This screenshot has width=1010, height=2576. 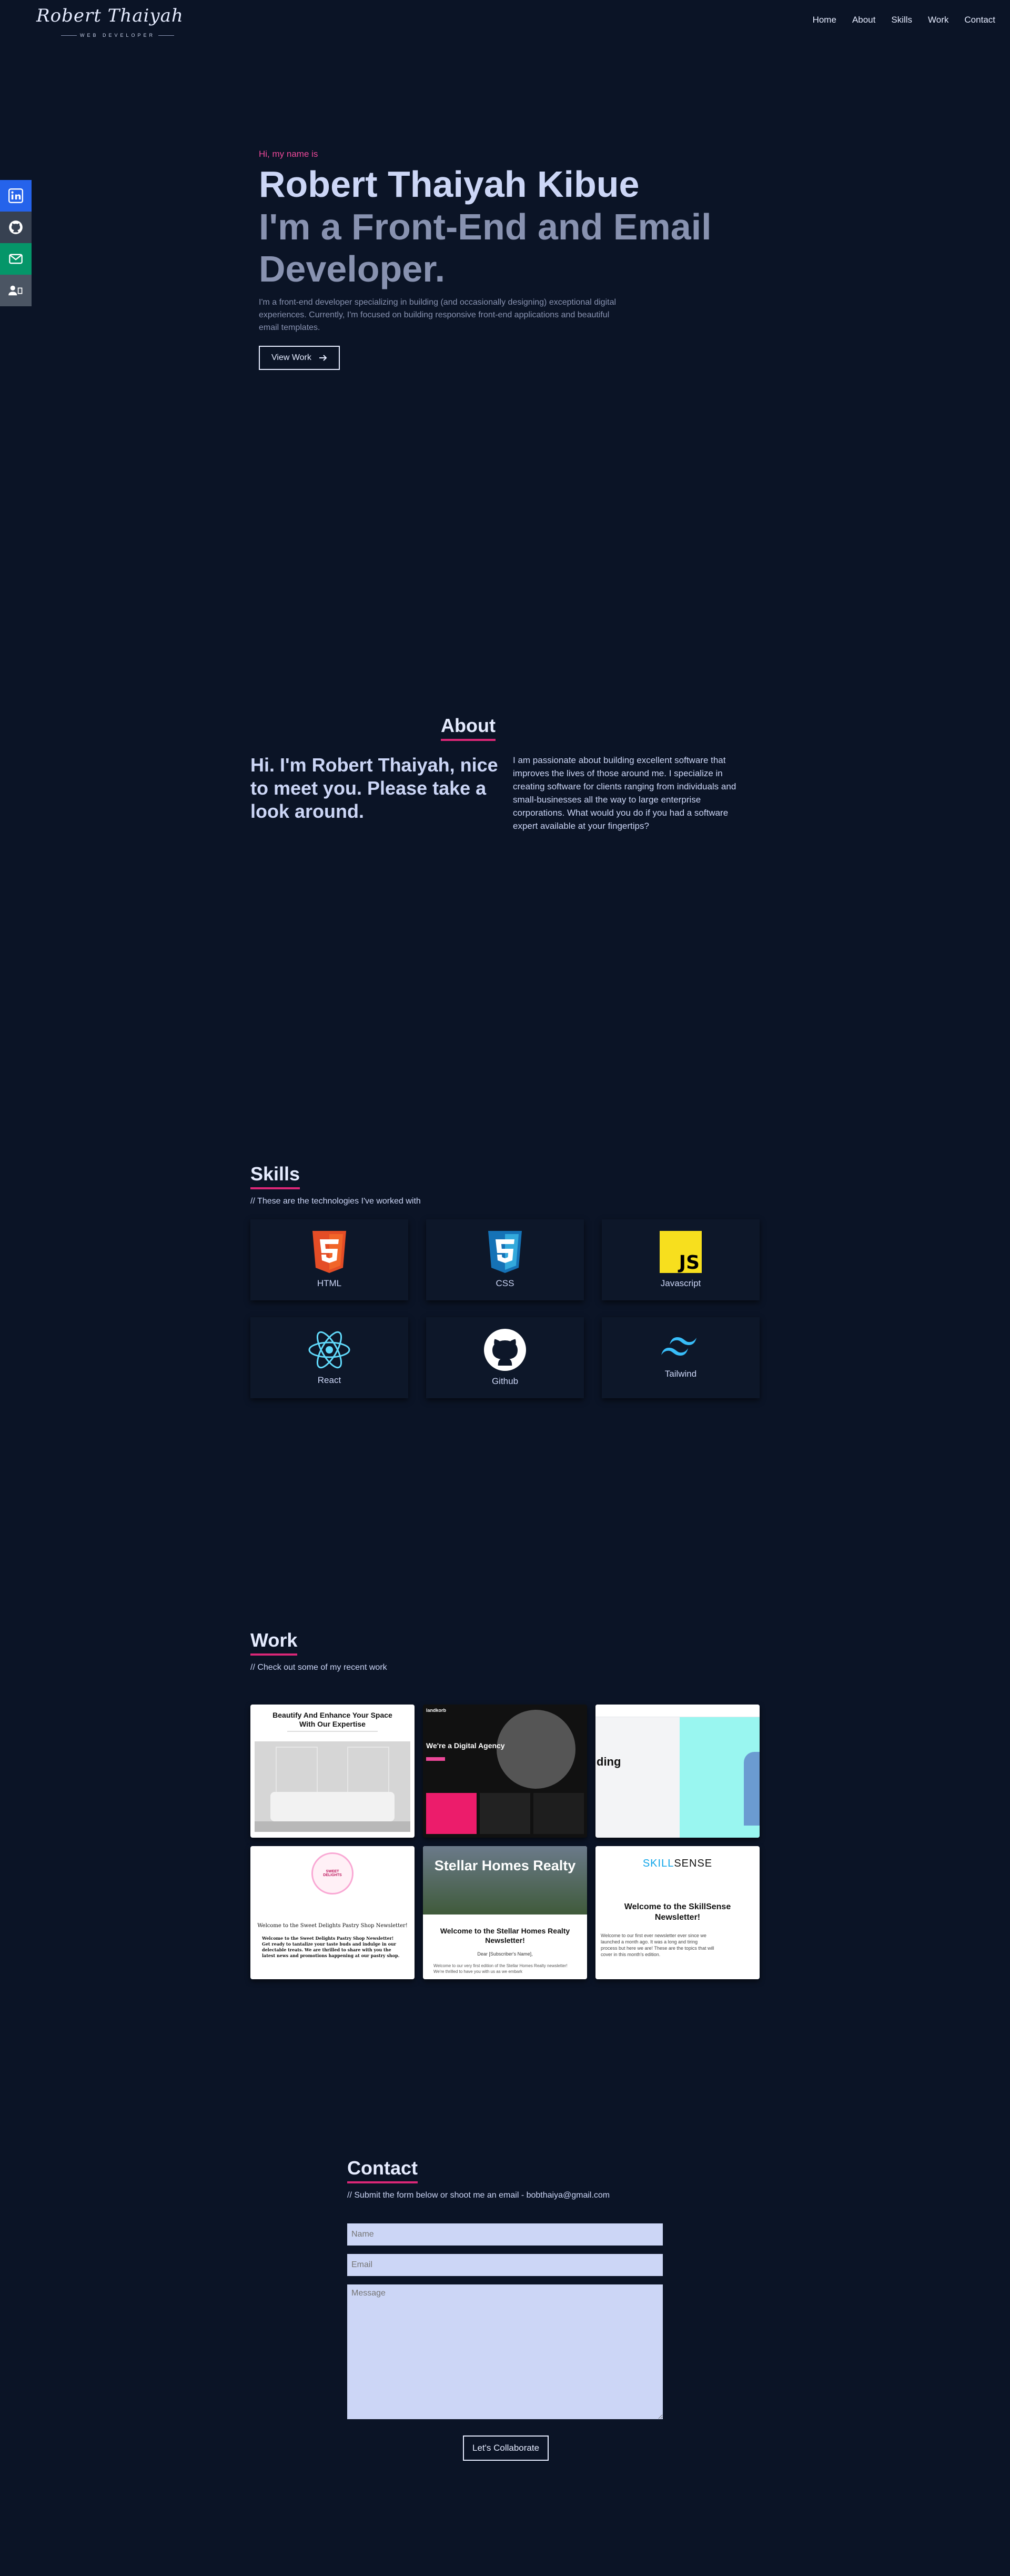 I want to click on hero-title: I'm a Front-End and Email Developer., so click(x=485, y=247).